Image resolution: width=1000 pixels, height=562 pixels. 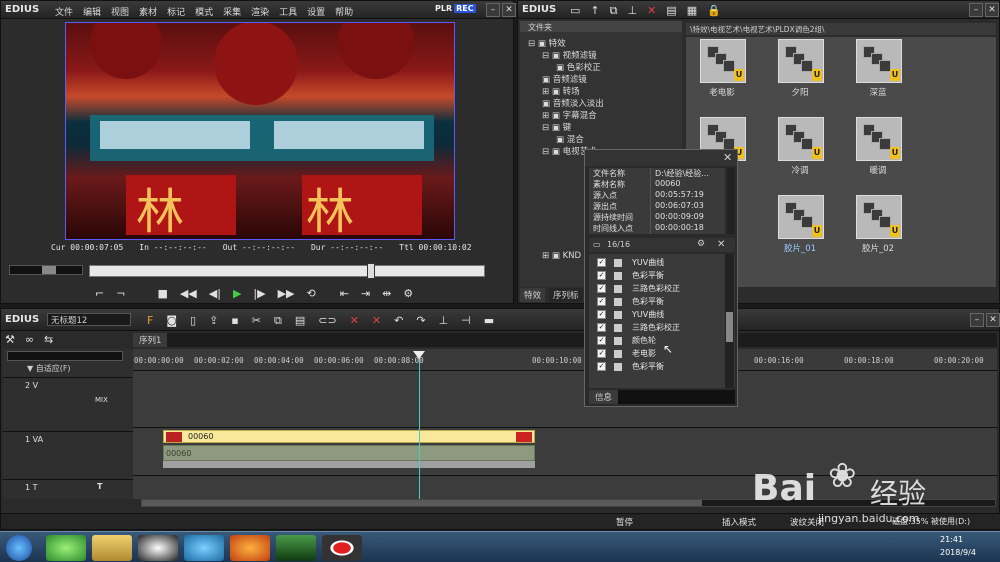 What do you see at coordinates (316, 11) in the screenshot?
I see `menu-settings: 设置` at bounding box center [316, 11].